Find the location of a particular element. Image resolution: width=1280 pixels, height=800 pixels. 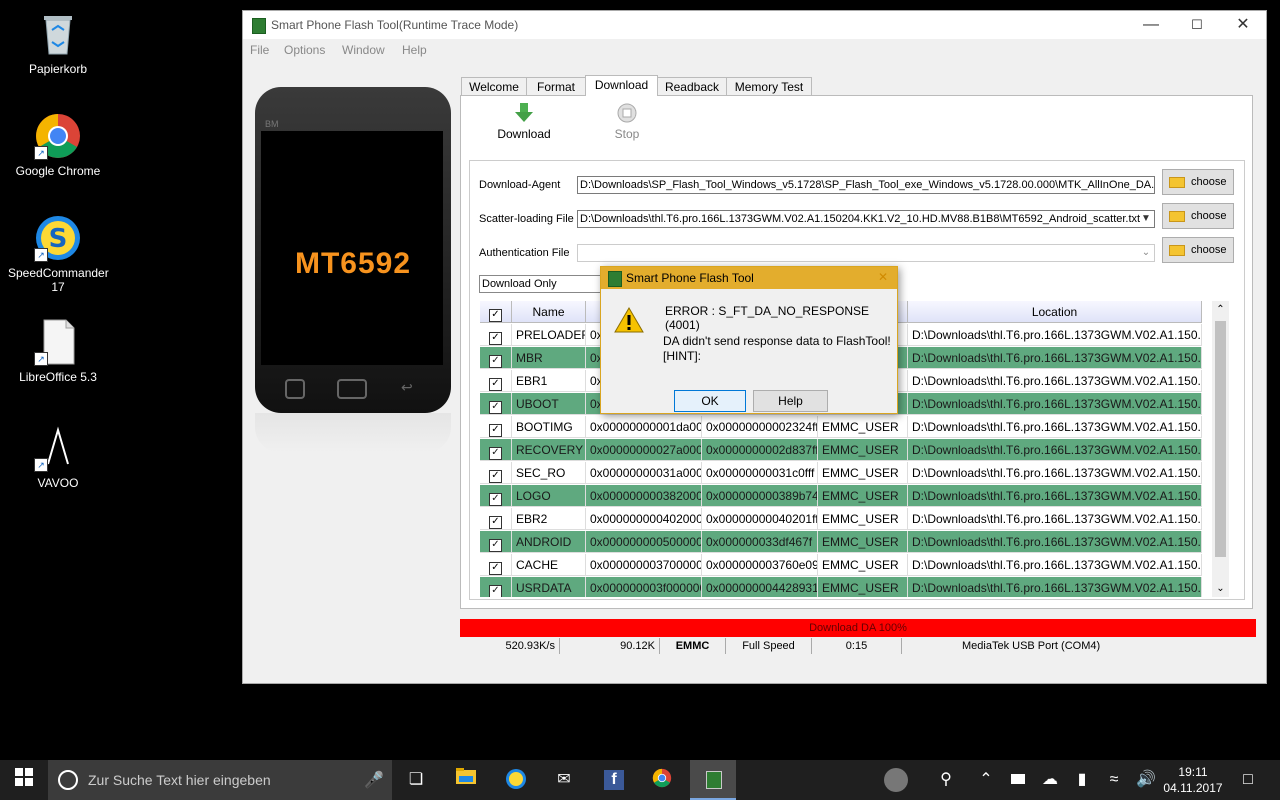

desktop-icon-recycle-bin: Papierkorb is located at coordinates (58, 43).